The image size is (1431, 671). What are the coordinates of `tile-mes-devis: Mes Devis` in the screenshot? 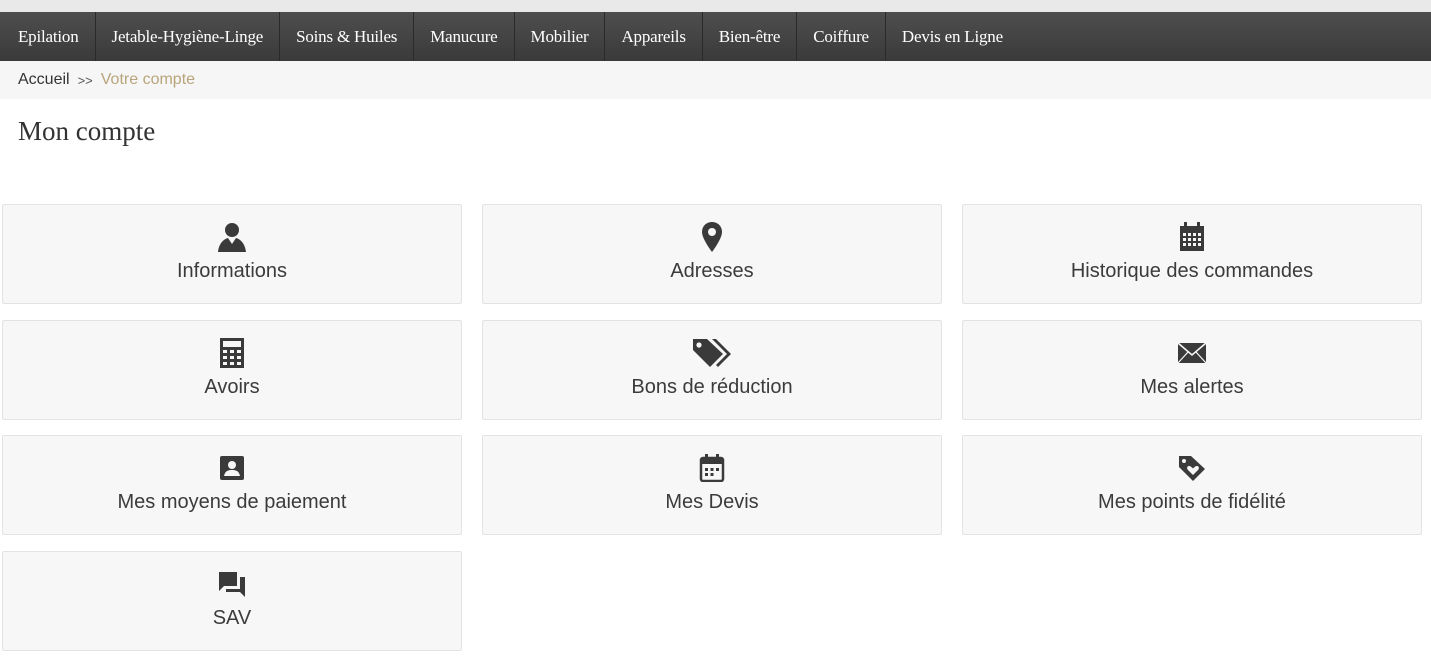 It's located at (712, 485).